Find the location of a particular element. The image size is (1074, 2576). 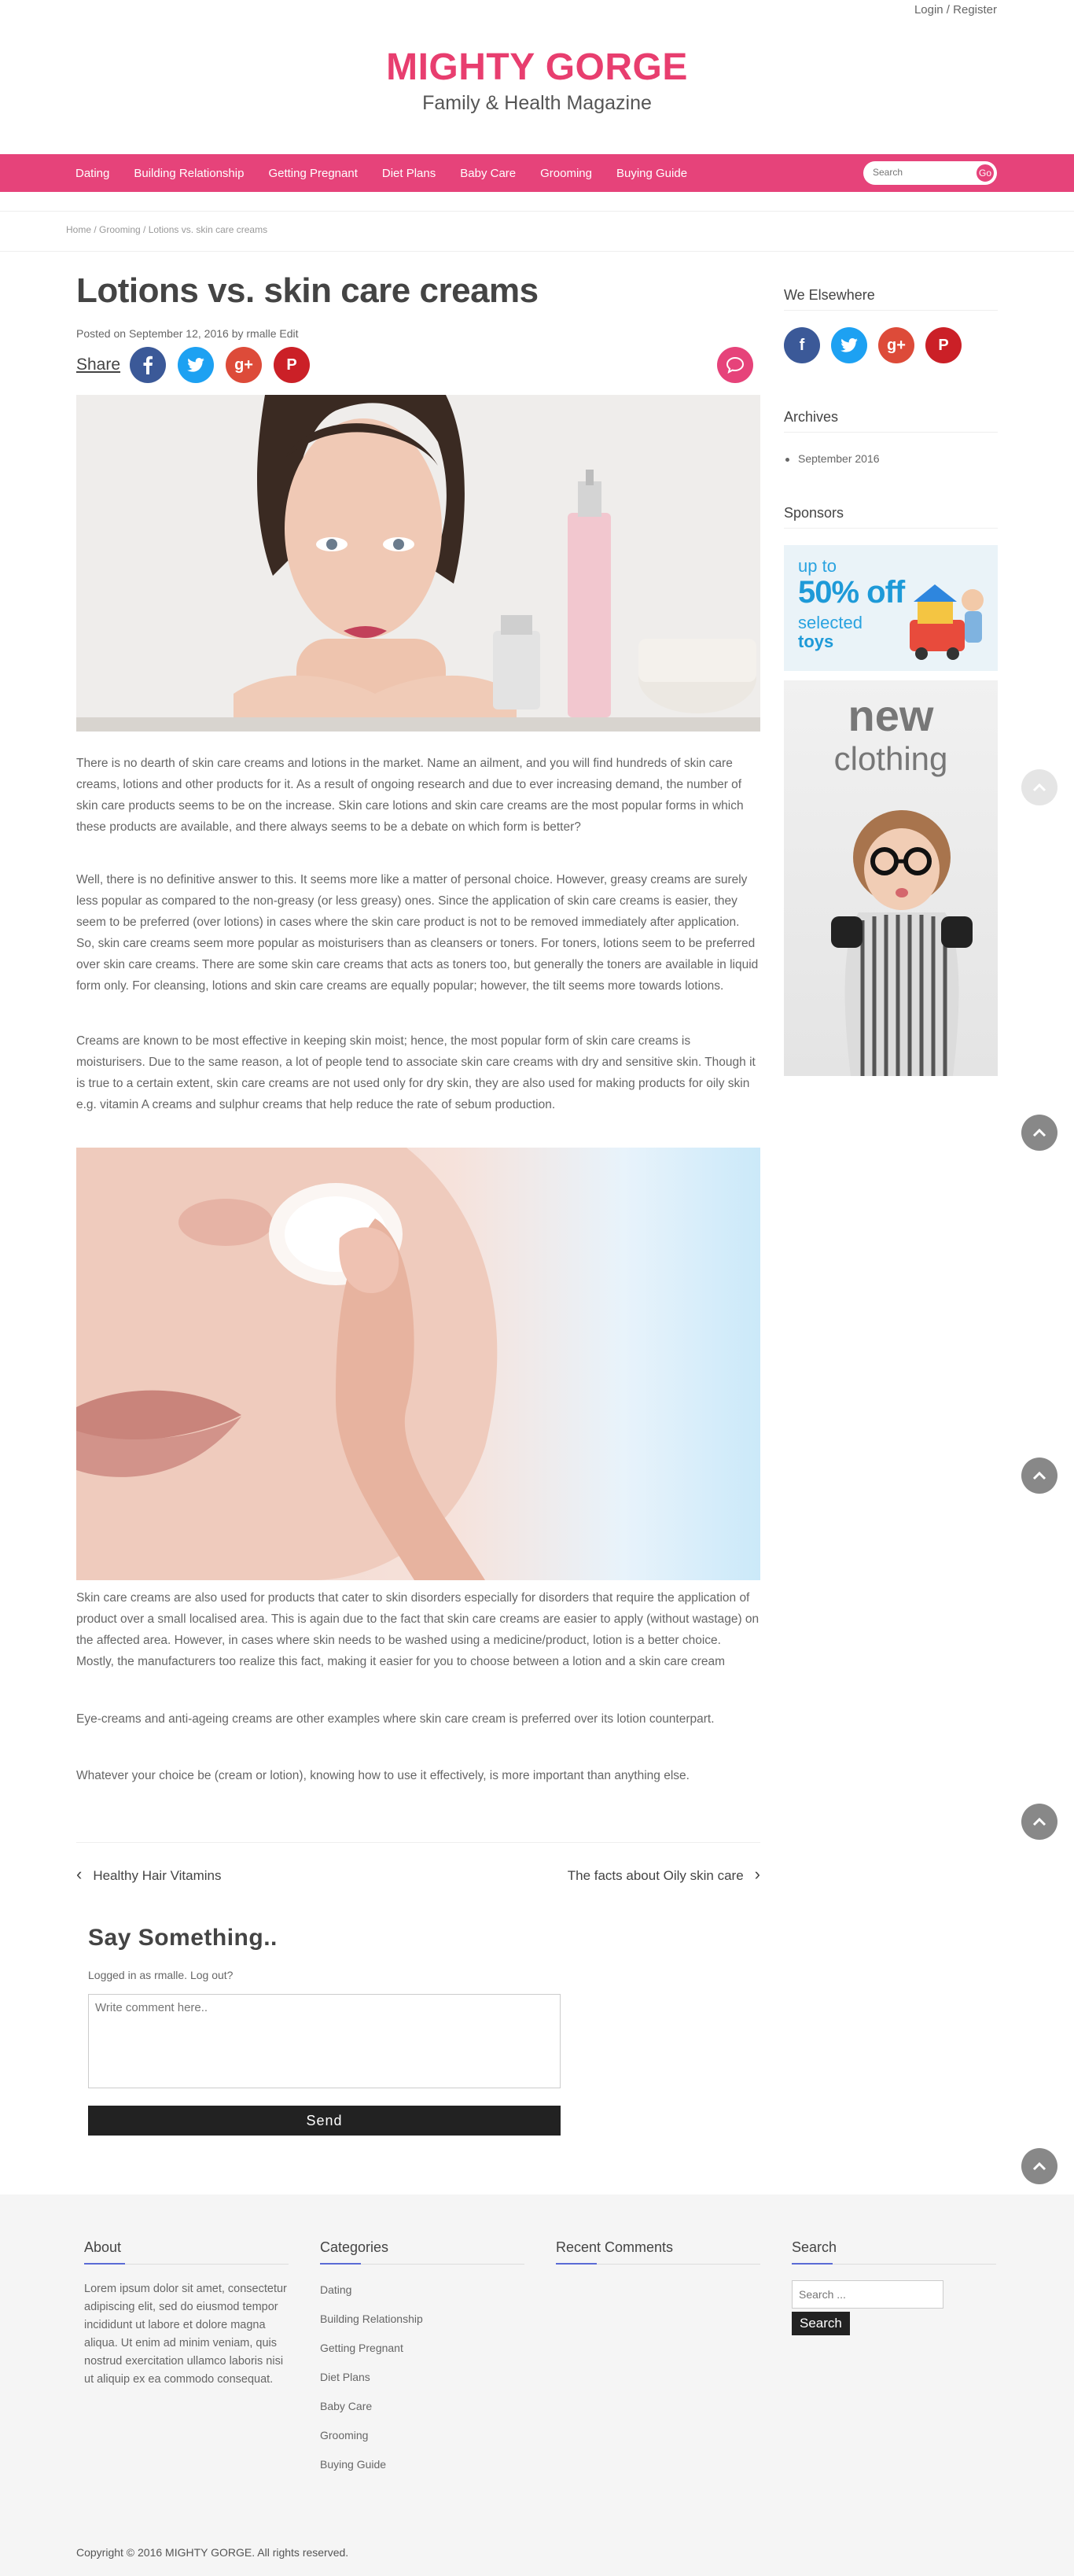

footer-search-button: Search is located at coordinates (821, 2323).